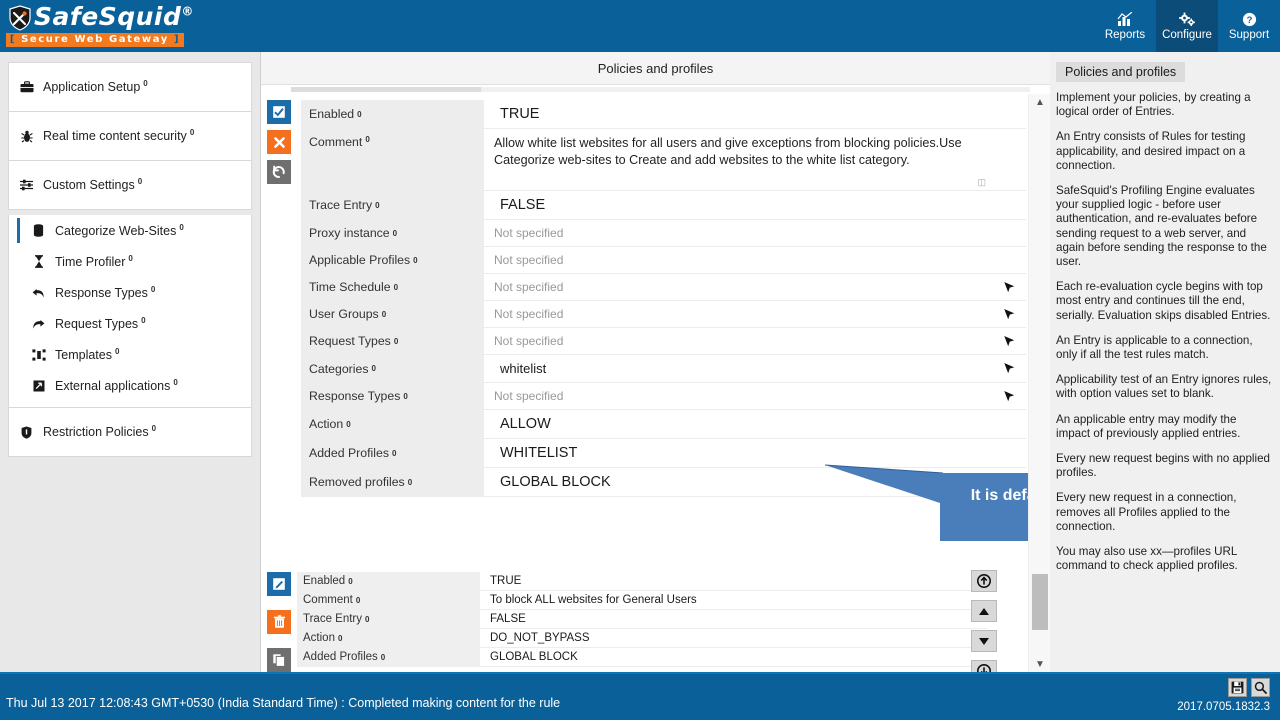 This screenshot has height=720, width=1280. What do you see at coordinates (733, 638) in the screenshot?
I see `field-value-action: DO_NOT_BYPASS` at bounding box center [733, 638].